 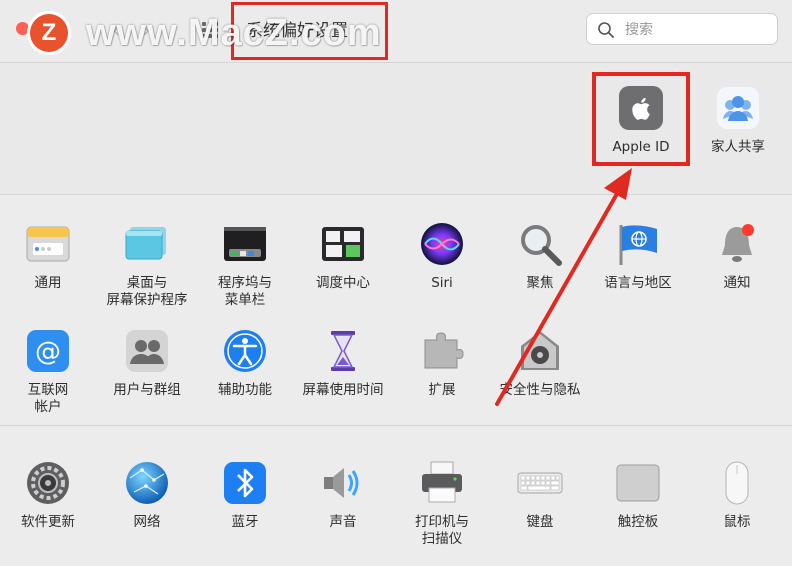 What do you see at coordinates (606, 30) in the screenshot?
I see `search-icon` at bounding box center [606, 30].